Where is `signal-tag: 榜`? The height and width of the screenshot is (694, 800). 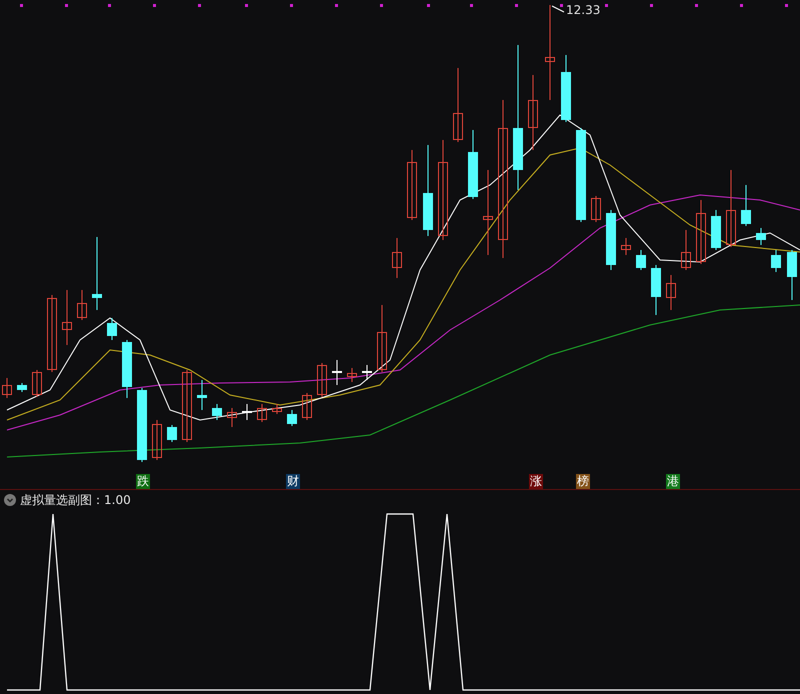
signal-tag: 榜 is located at coordinates (583, 481).